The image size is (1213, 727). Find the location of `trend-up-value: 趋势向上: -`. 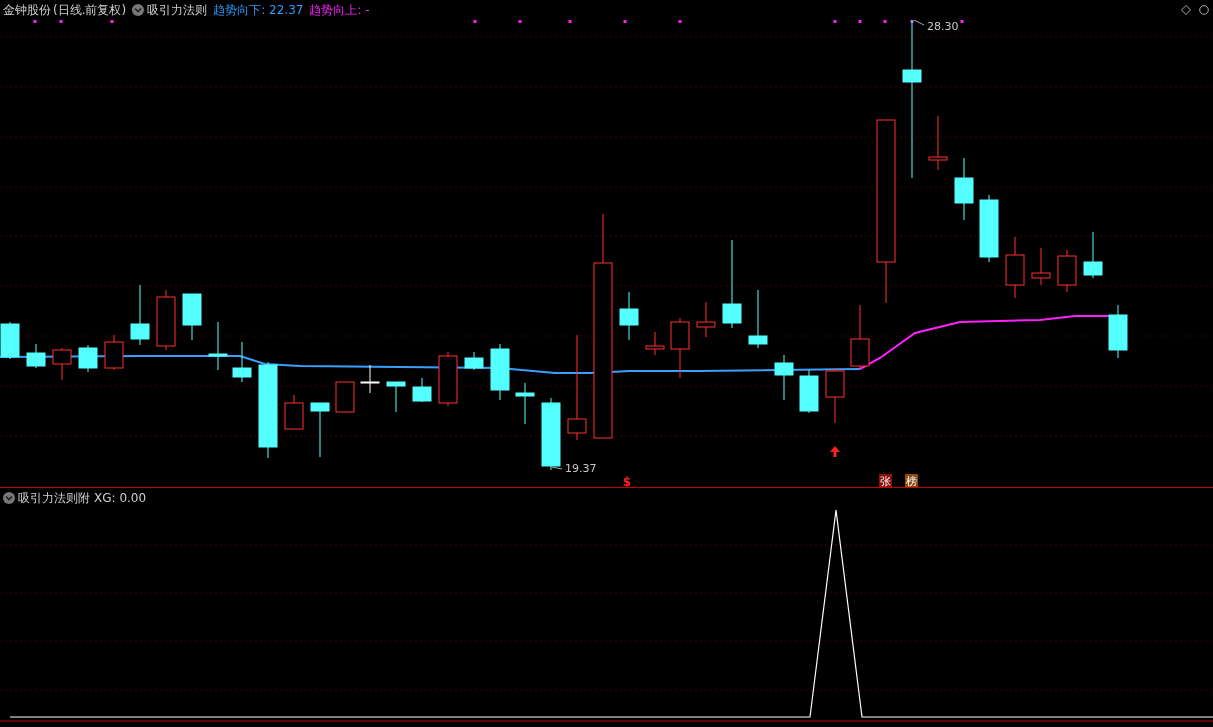

trend-up-value: 趋势向上: - is located at coordinates (339, 10).